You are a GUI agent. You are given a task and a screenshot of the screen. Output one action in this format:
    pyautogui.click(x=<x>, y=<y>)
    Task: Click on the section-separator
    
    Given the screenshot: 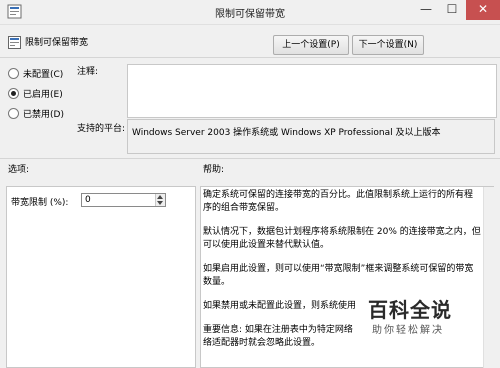 What is the action you would take?
    pyautogui.click(x=250, y=158)
    